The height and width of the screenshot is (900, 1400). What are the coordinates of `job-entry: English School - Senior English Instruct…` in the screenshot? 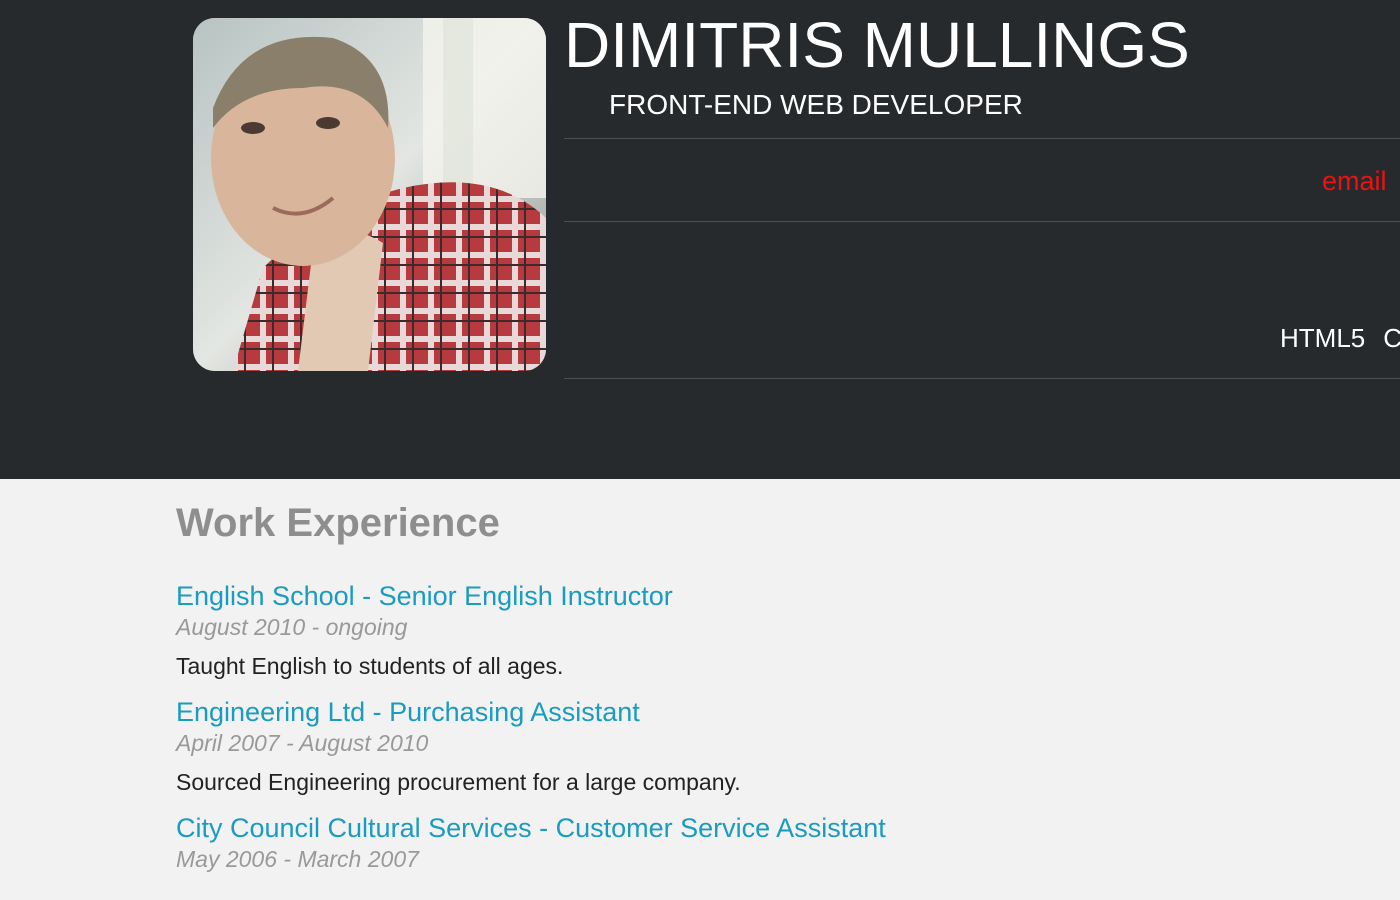 It's located at (726, 630).